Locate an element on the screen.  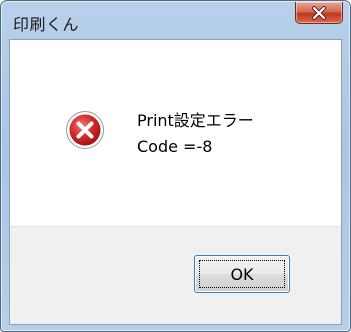
close-x-icon is located at coordinates (319, 12).